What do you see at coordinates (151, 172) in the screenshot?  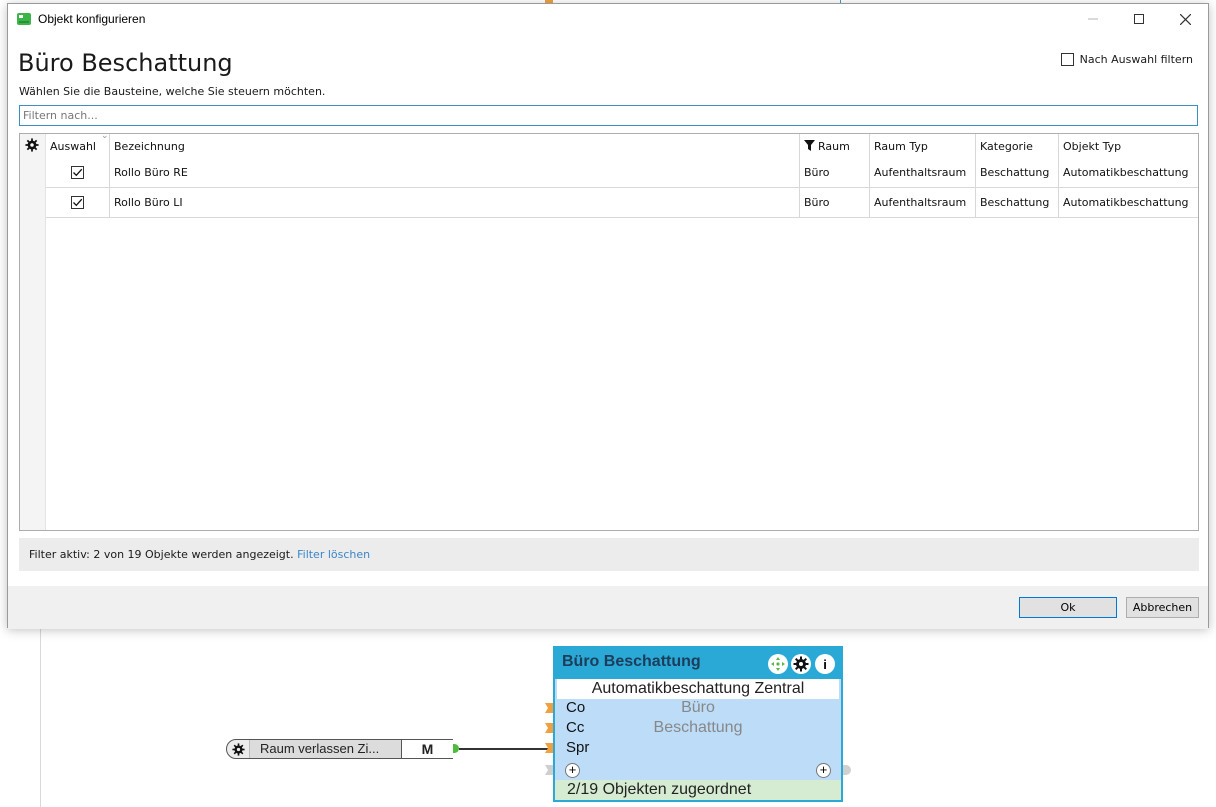 I see `cell-bezeichnung: Rollo Büro RE` at bounding box center [151, 172].